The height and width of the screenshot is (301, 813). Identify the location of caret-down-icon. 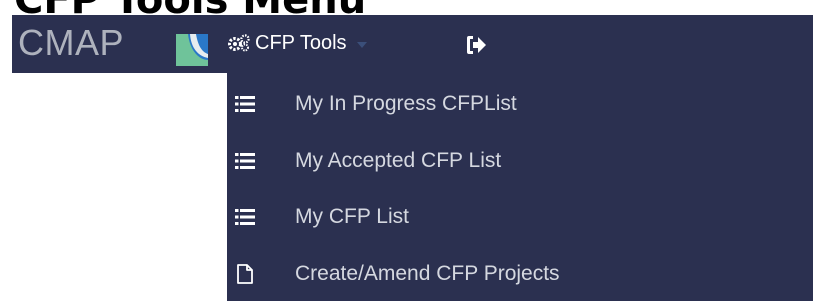
(361, 45).